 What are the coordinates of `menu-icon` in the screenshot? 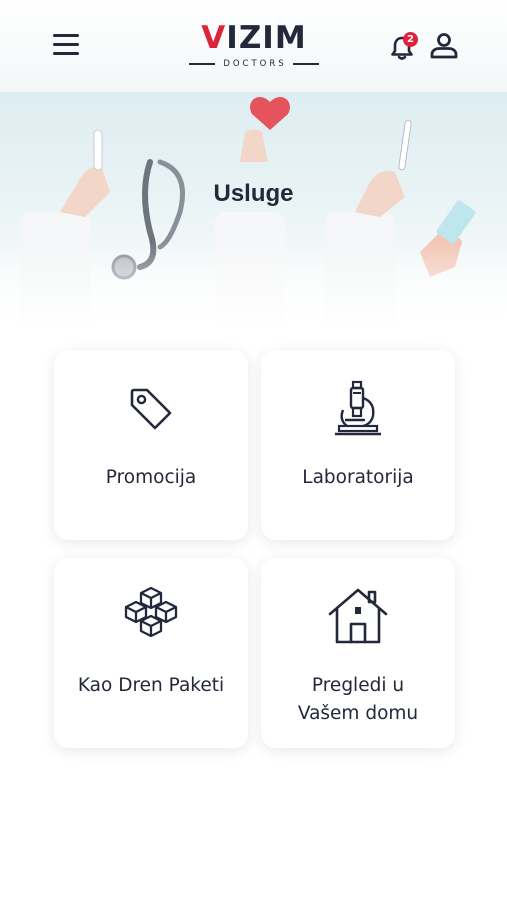 It's located at (67, 45).